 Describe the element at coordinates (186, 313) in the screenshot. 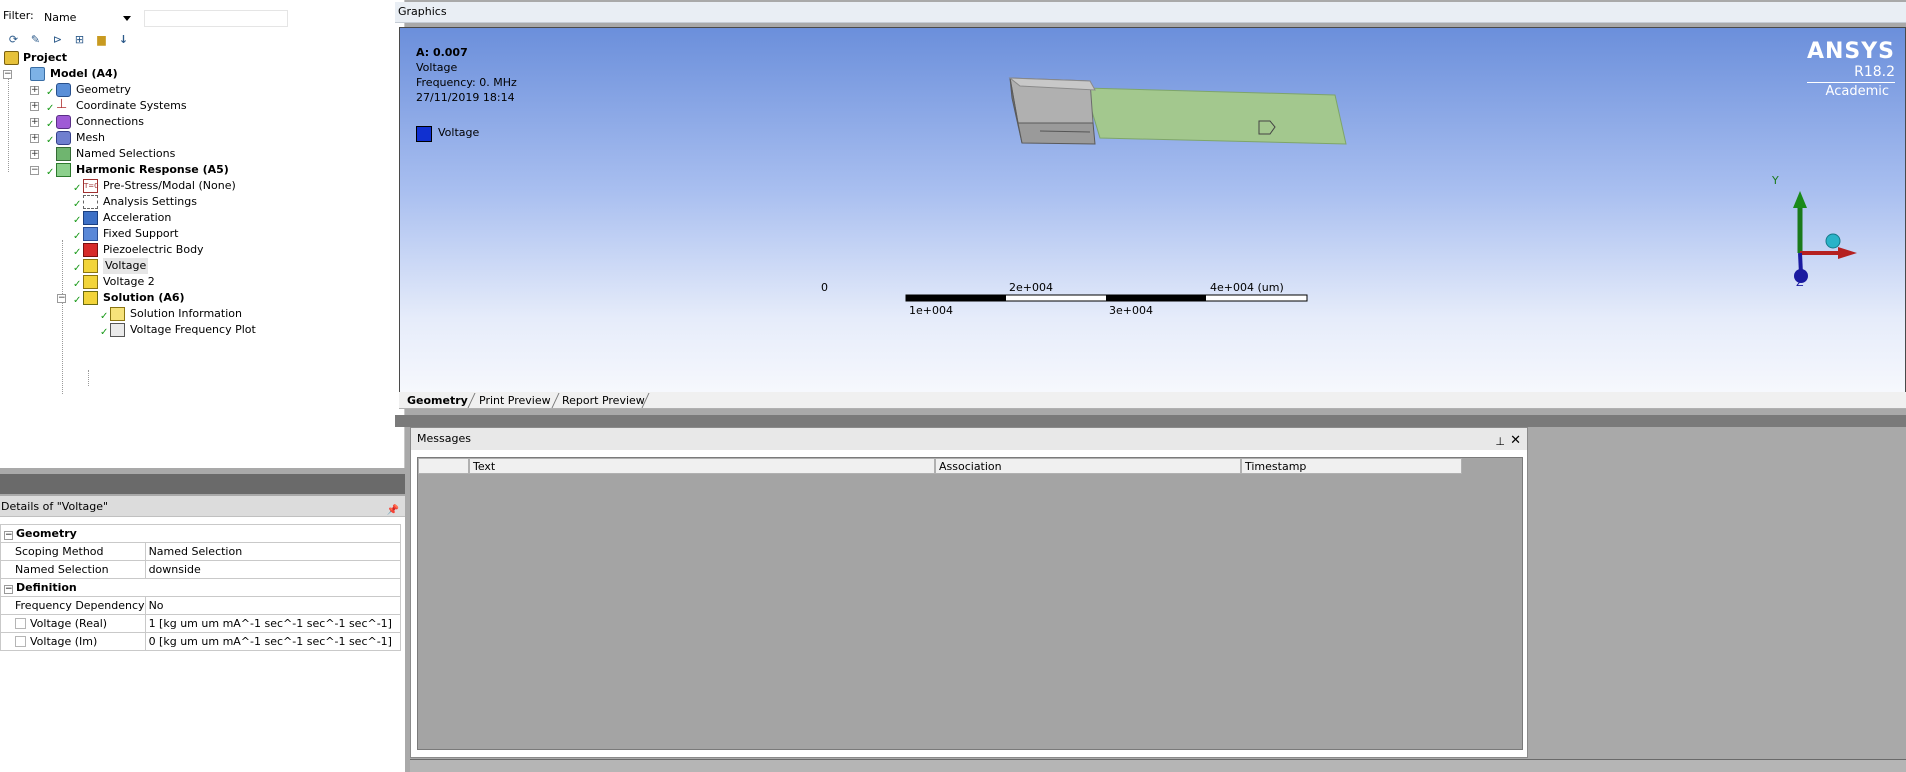

I see `tree-item-label: Solution Information` at that location.